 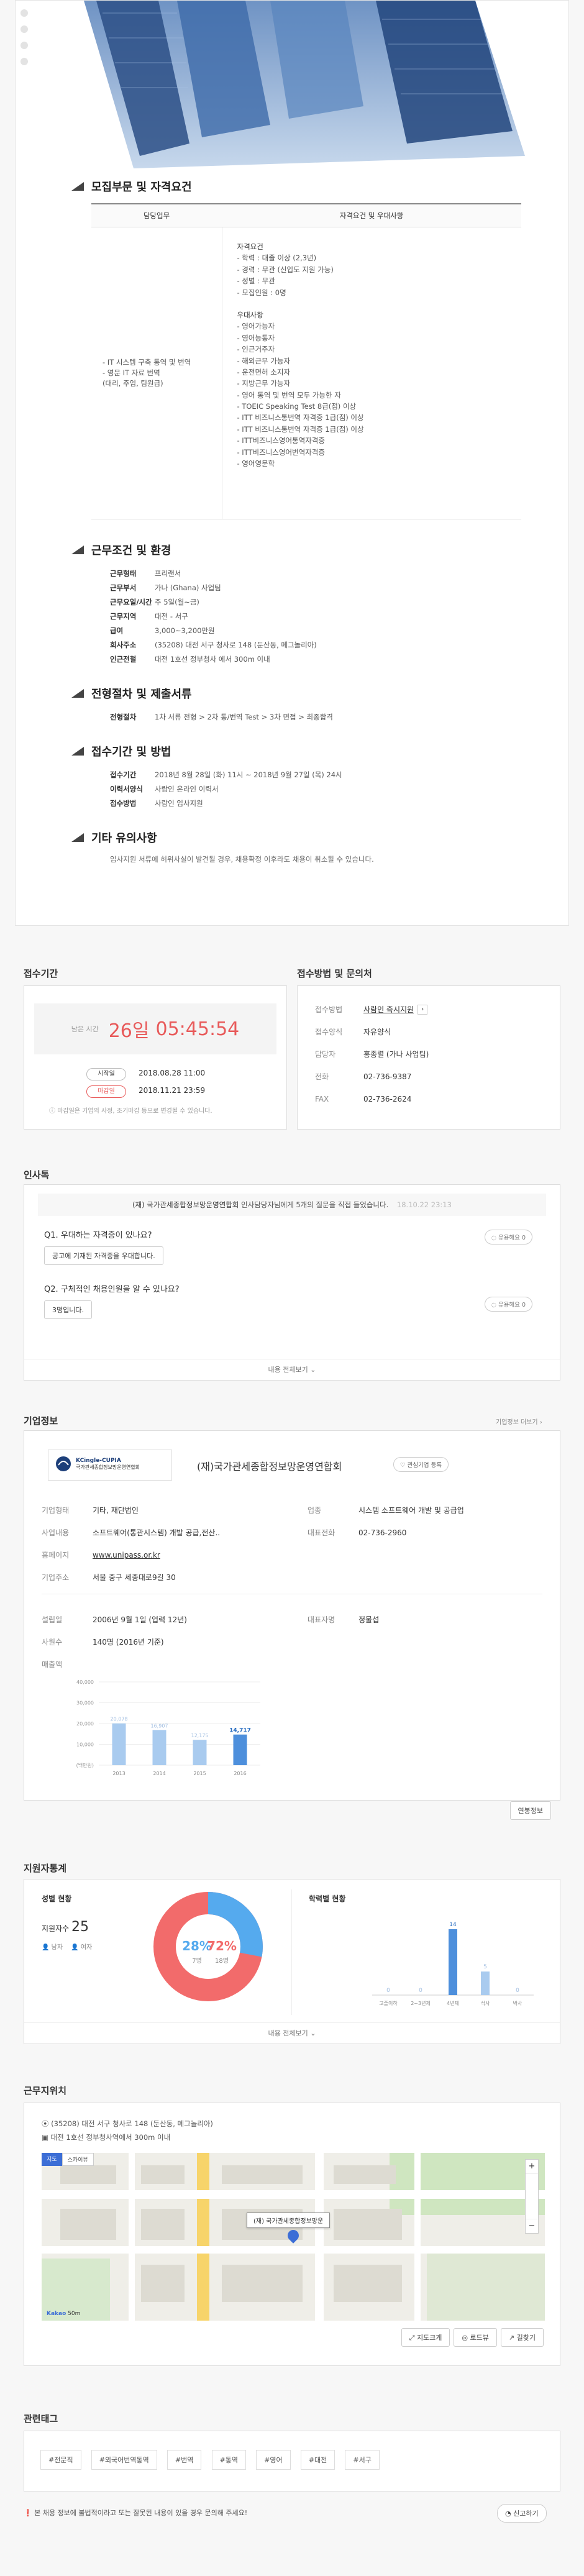 What do you see at coordinates (508, 1304) in the screenshot?
I see `useful-button-2: ◌ 유용해요 0` at bounding box center [508, 1304].